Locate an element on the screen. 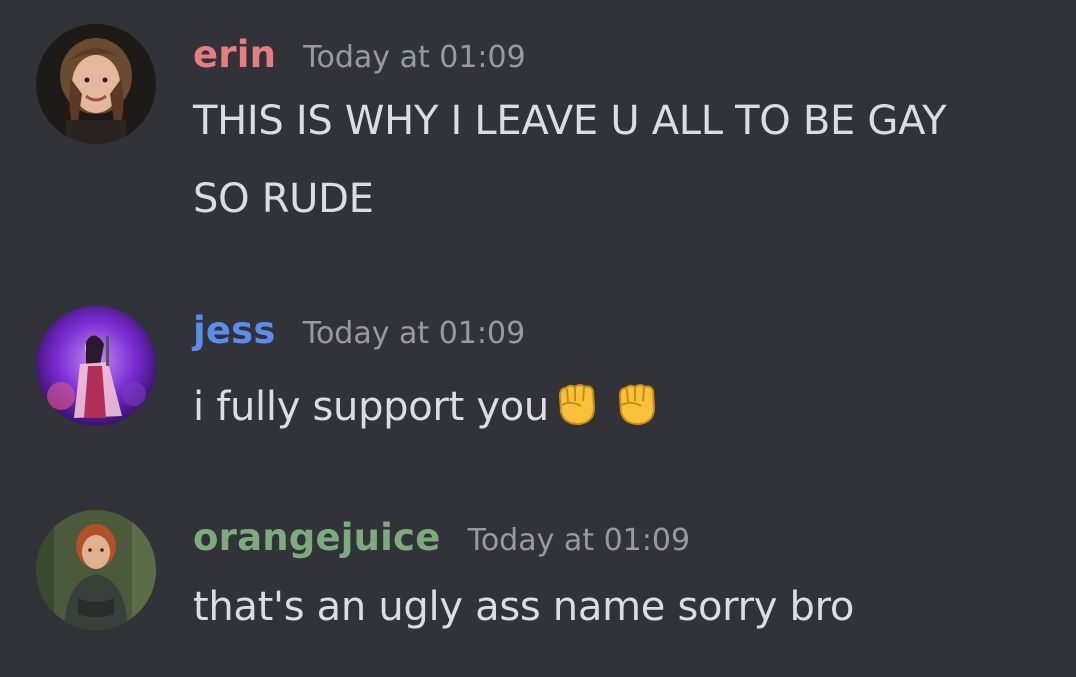  message-text: i fully support you is located at coordinates (427, 404).